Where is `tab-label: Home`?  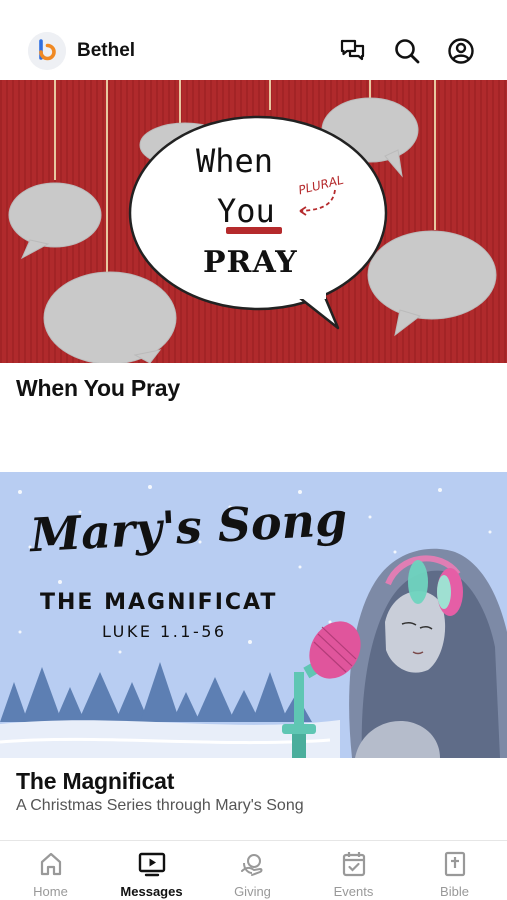 tab-label: Home is located at coordinates (50, 891).